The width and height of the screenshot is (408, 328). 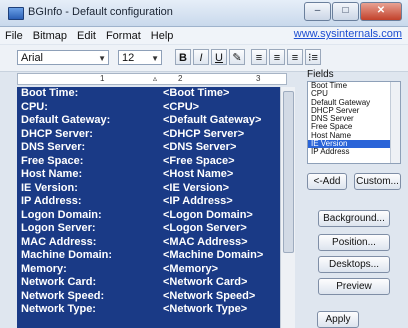 I want to click on field-token: <Logon Server>, so click(x=205, y=228).